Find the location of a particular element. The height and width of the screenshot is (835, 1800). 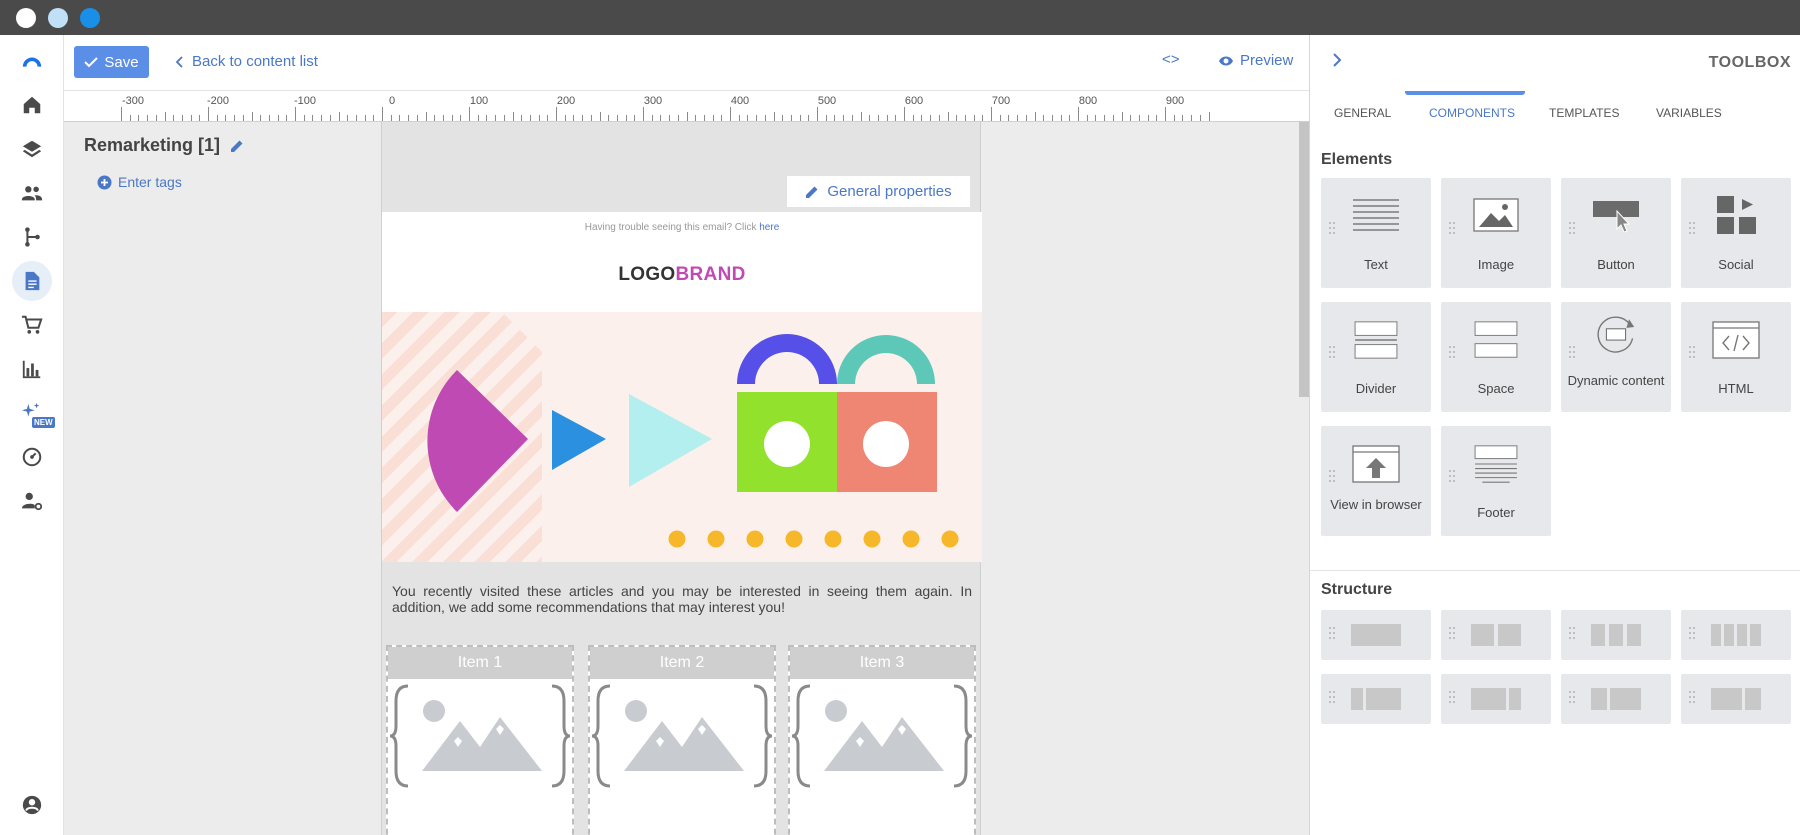

ruler-label: 500 is located at coordinates (827, 101).